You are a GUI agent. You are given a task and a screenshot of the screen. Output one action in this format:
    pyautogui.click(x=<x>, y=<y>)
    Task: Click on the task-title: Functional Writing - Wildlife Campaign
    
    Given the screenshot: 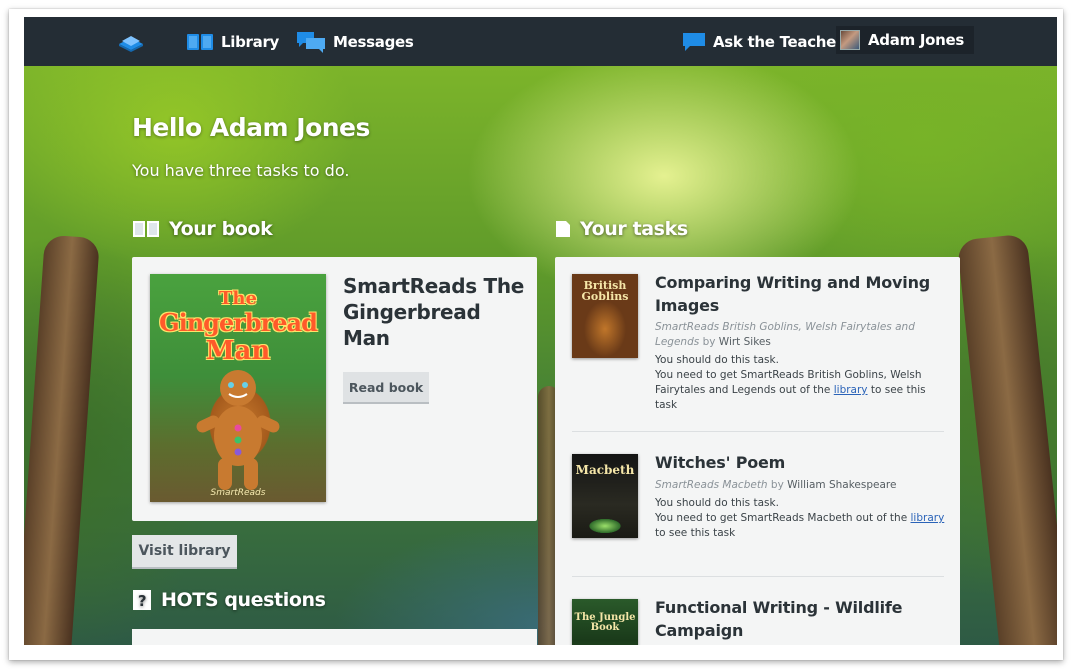 What is the action you would take?
    pyautogui.click(x=800, y=619)
    